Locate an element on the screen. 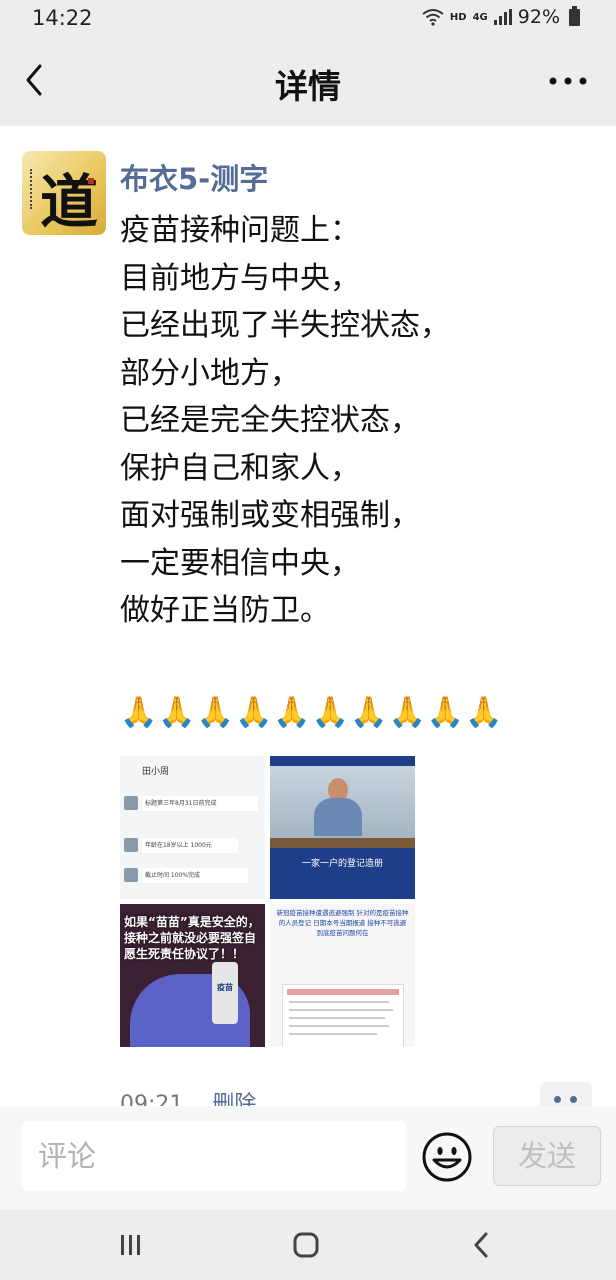 This screenshot has width=616, height=1280. smiley-icon is located at coordinates (447, 1157).